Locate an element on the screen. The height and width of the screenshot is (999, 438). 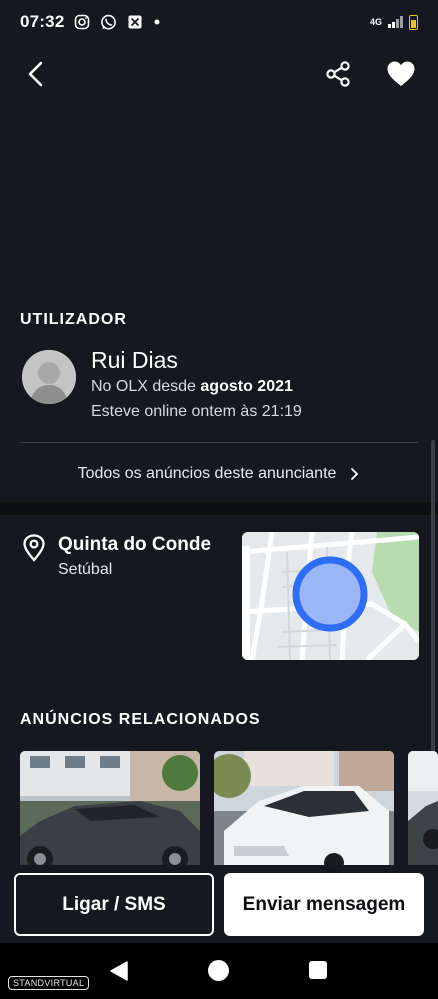
back-button is located at coordinates (36, 74).